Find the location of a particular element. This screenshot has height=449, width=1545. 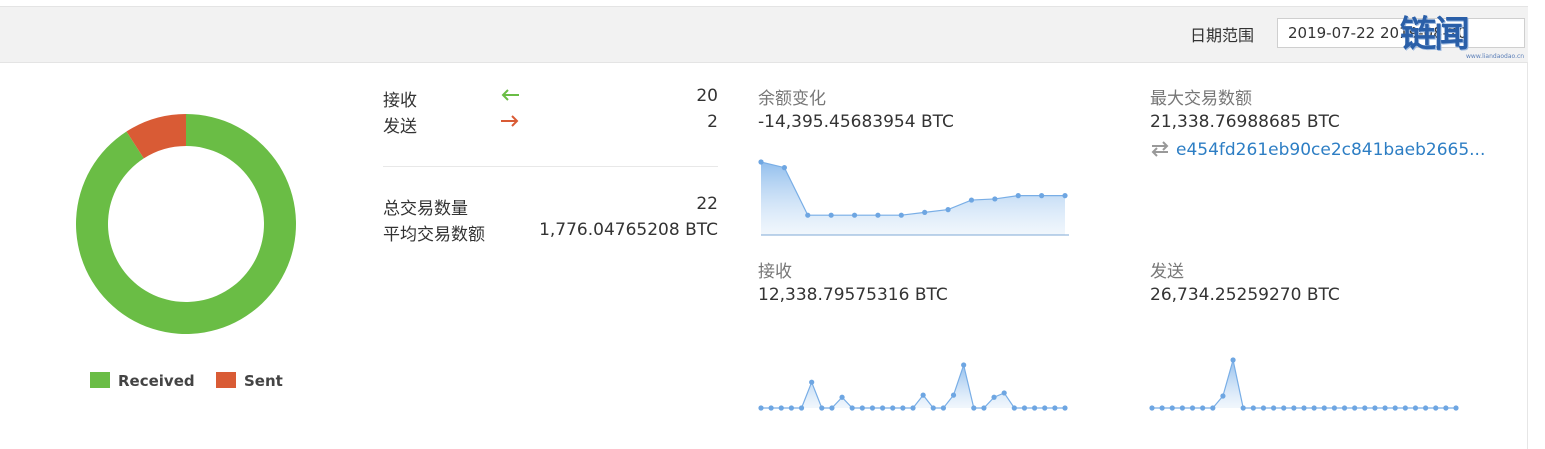

legend-item-sent: Sent is located at coordinates (249, 381).